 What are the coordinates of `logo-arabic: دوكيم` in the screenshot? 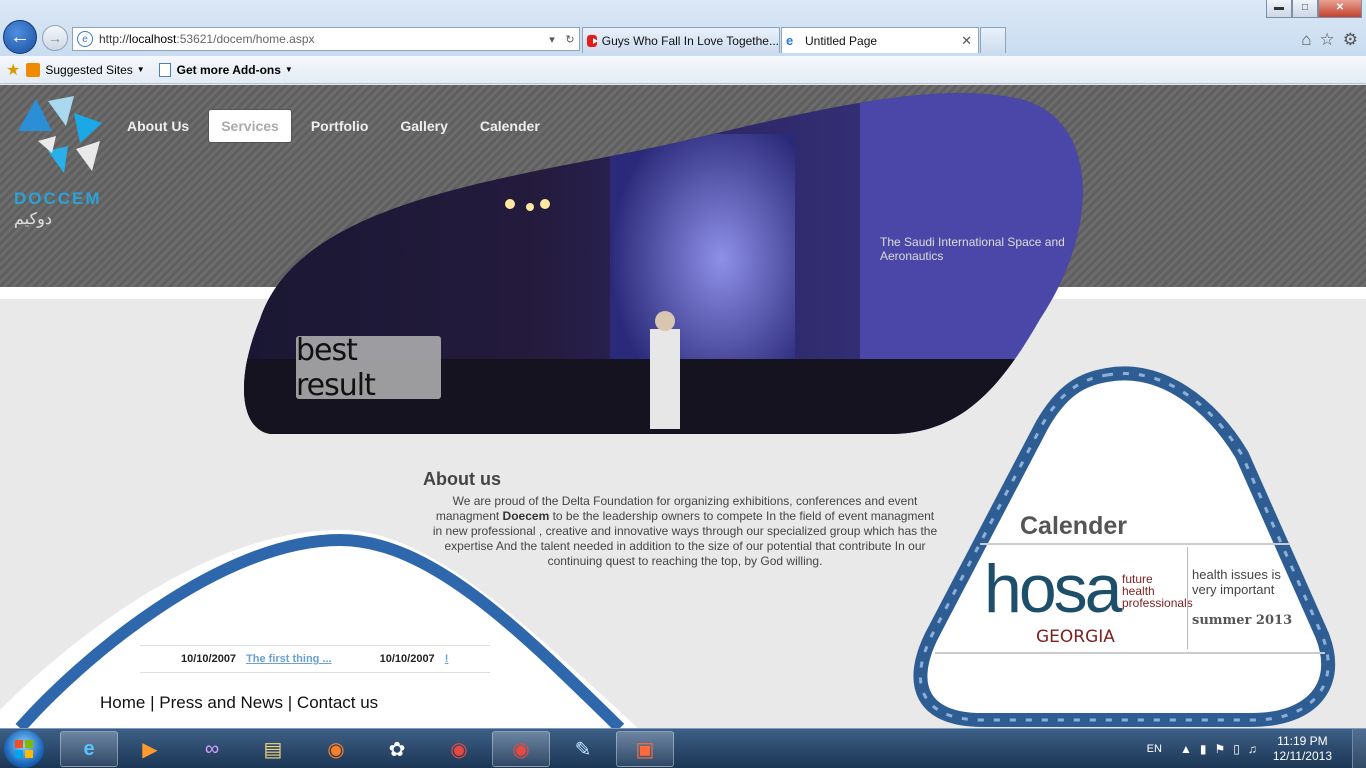 It's located at (33, 219).